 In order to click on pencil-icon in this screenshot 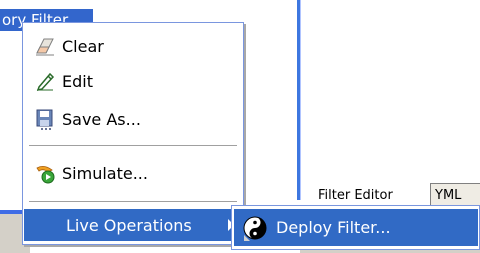, I will do `click(45, 81)`.